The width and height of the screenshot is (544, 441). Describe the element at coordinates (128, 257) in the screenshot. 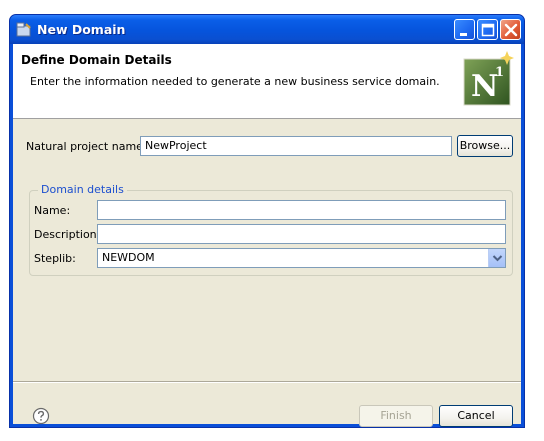

I see `steplib-selected-value: NEWDOM` at that location.